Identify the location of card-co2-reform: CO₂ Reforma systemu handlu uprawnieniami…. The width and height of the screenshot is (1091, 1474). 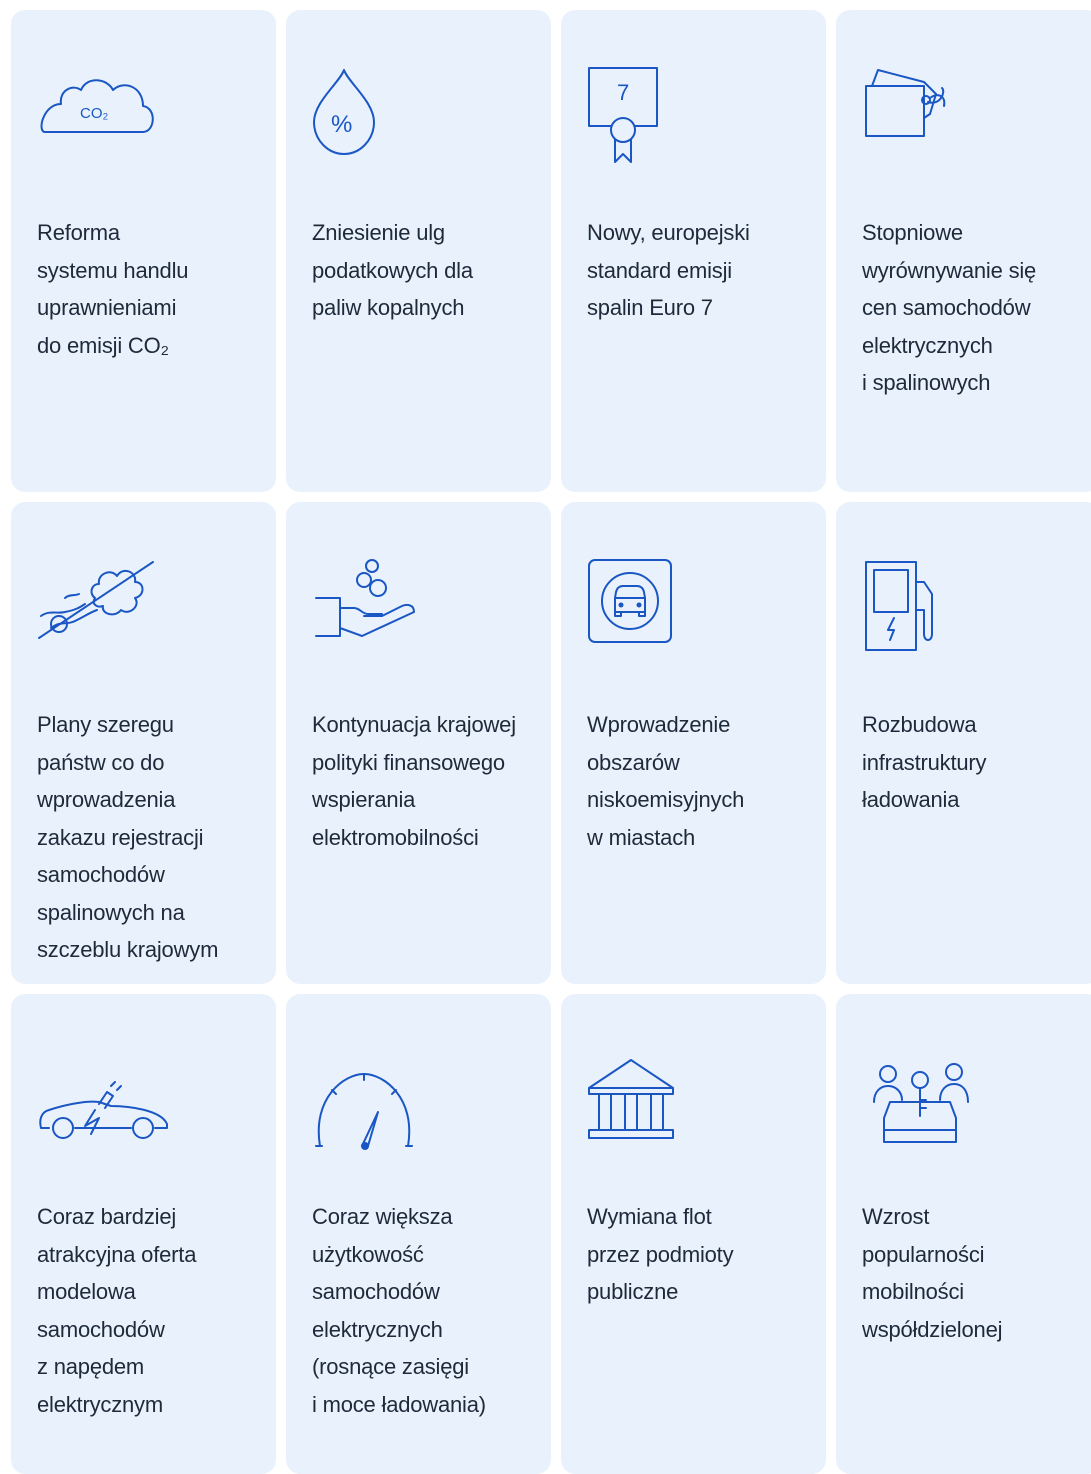
(143, 251).